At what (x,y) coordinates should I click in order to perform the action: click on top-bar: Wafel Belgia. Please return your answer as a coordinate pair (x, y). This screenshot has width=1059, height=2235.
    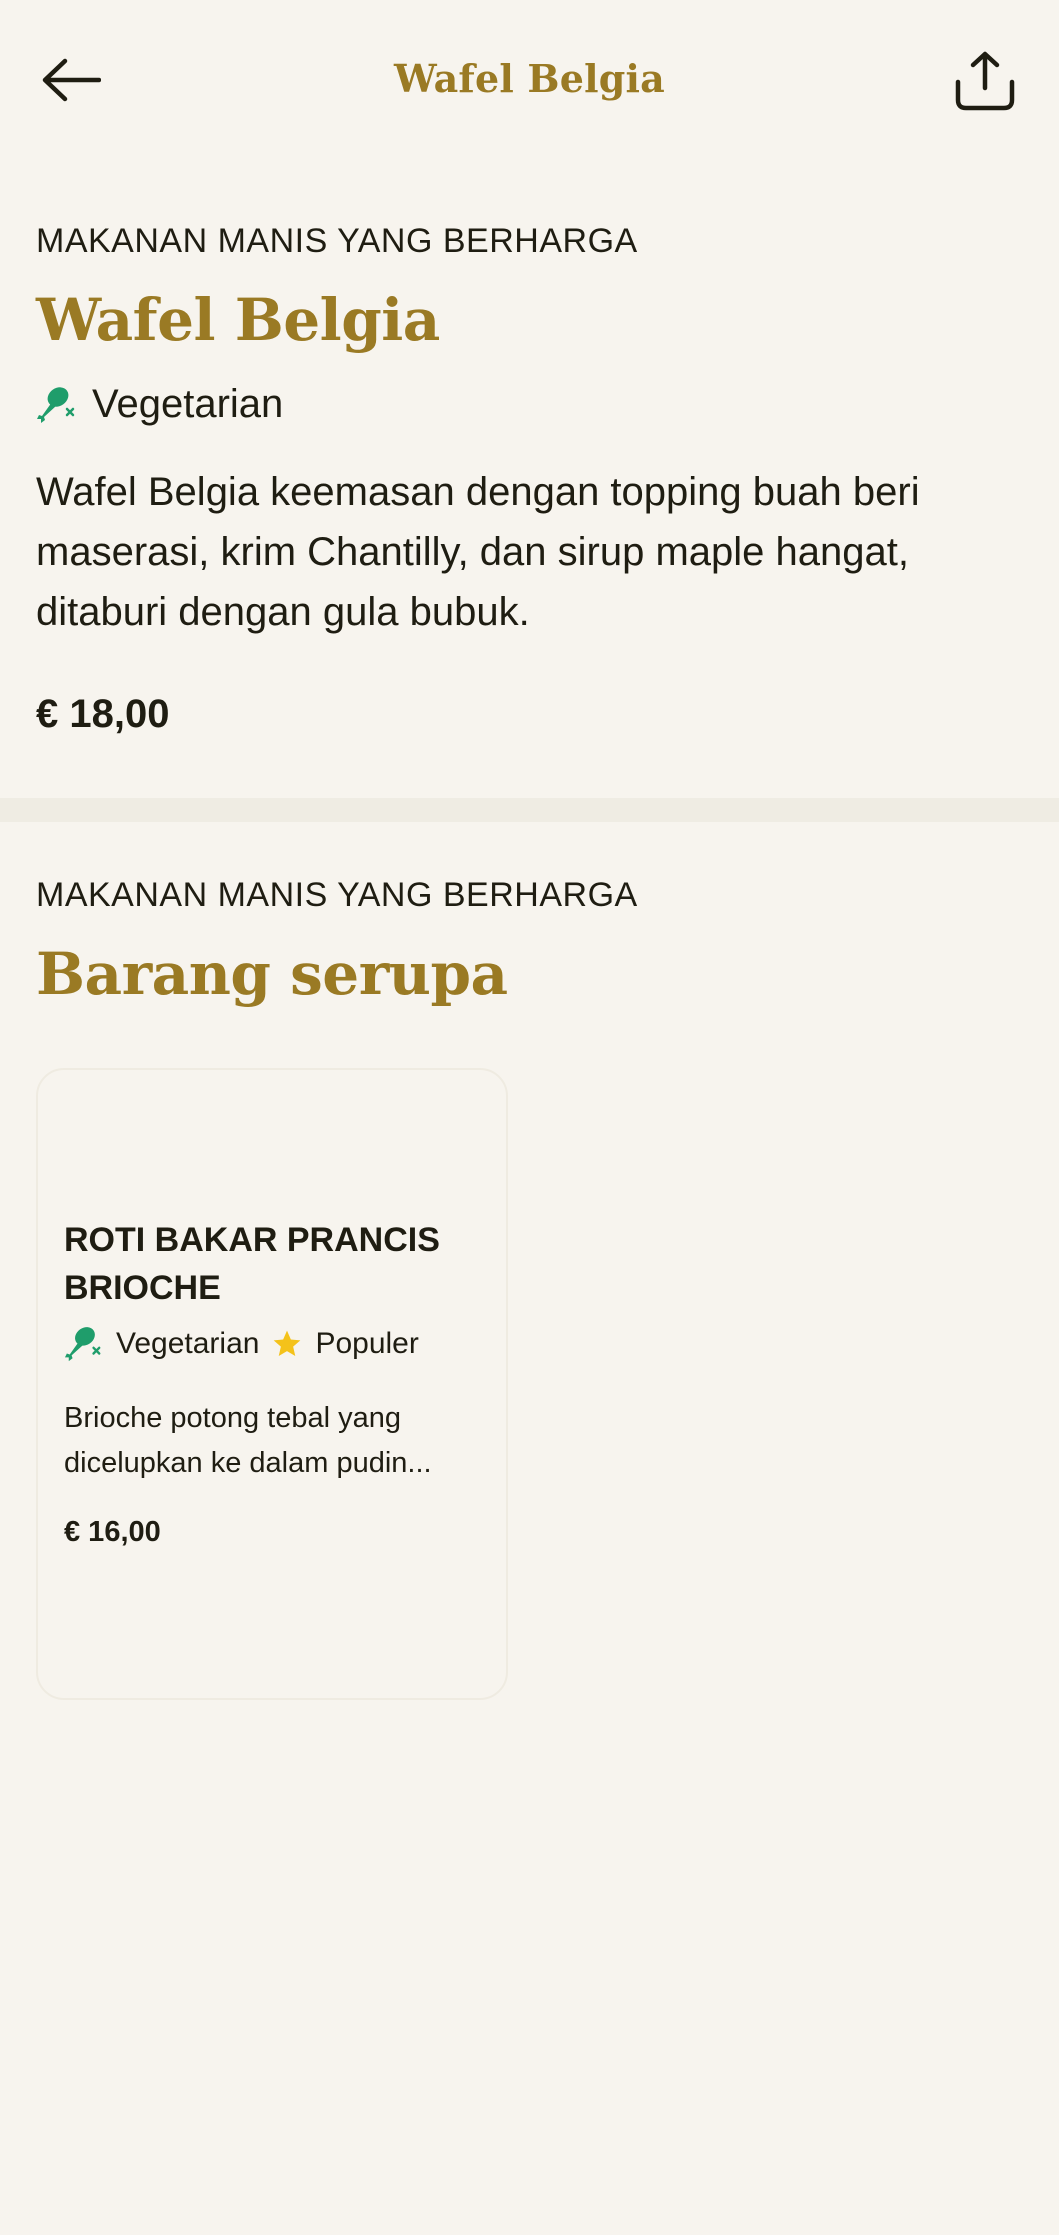
    Looking at the image, I should click on (529, 85).